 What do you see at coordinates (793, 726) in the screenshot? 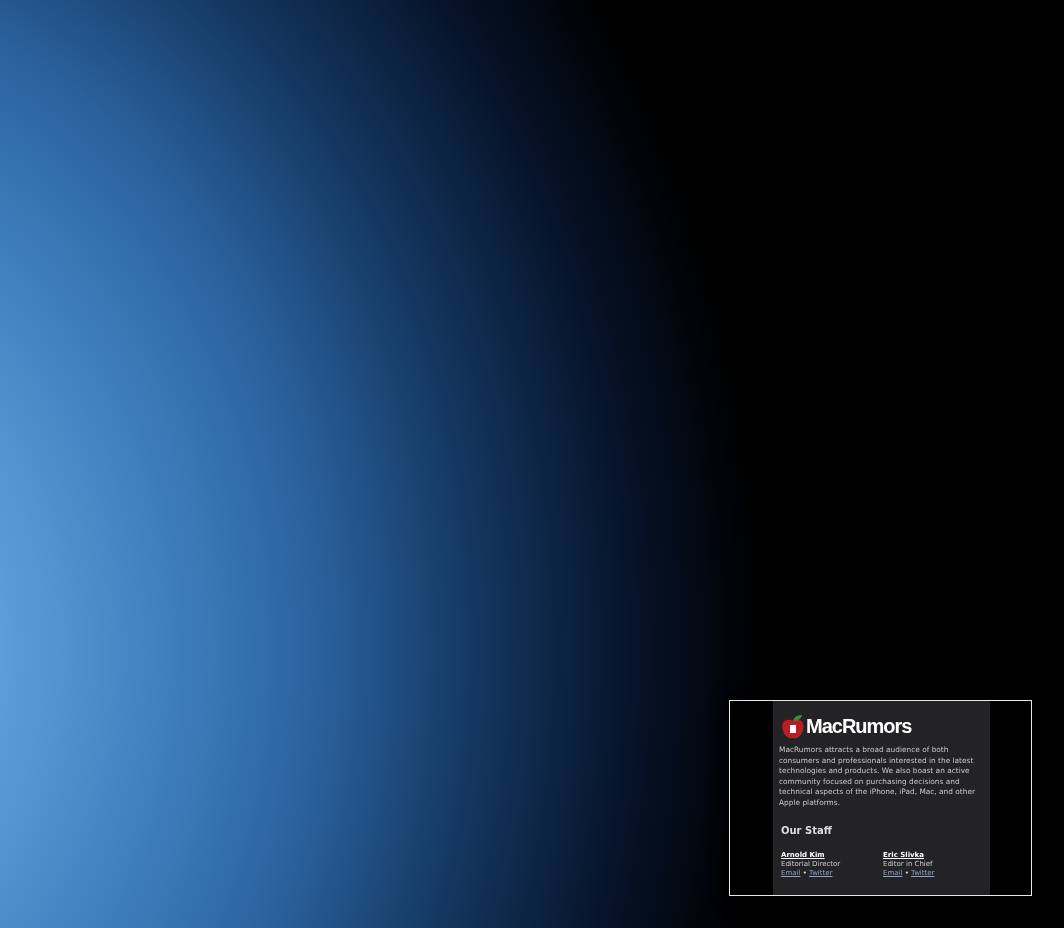
I see `apple-logo-icon` at bounding box center [793, 726].